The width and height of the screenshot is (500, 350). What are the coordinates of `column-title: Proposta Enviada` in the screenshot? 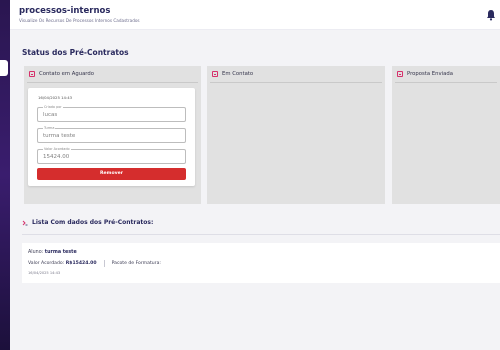 It's located at (430, 74).